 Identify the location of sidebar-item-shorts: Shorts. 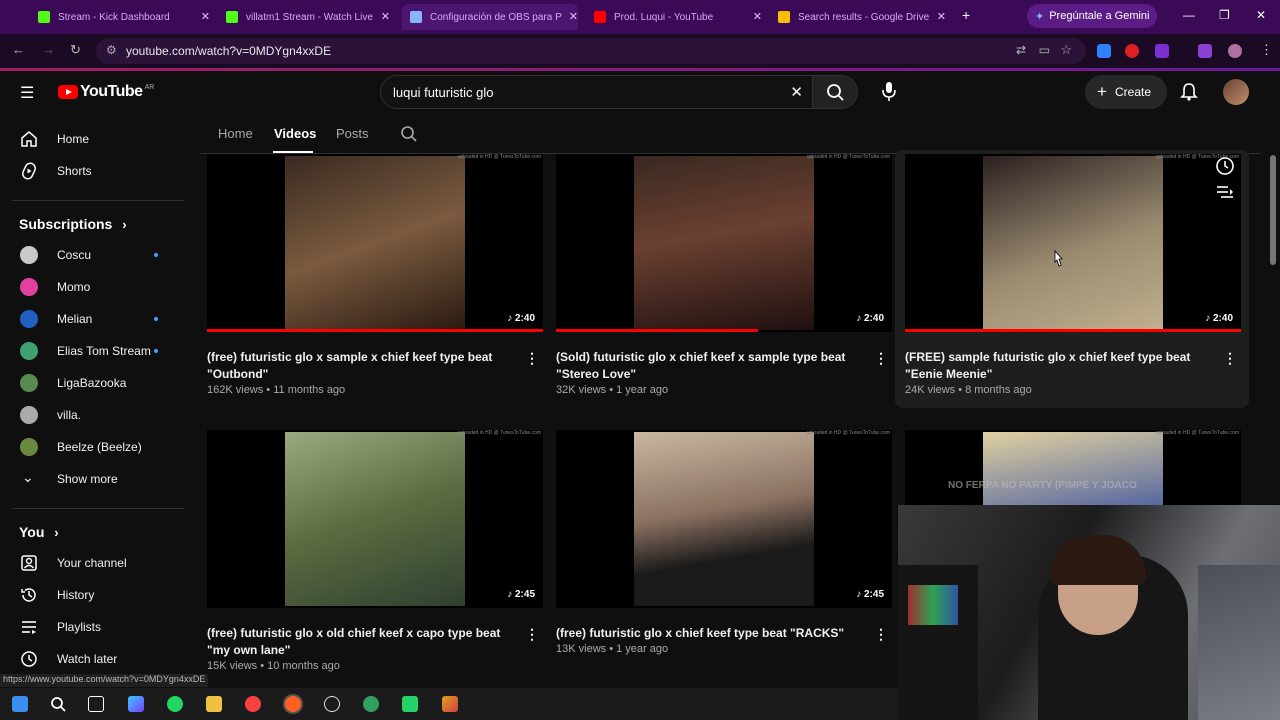
(92, 171).